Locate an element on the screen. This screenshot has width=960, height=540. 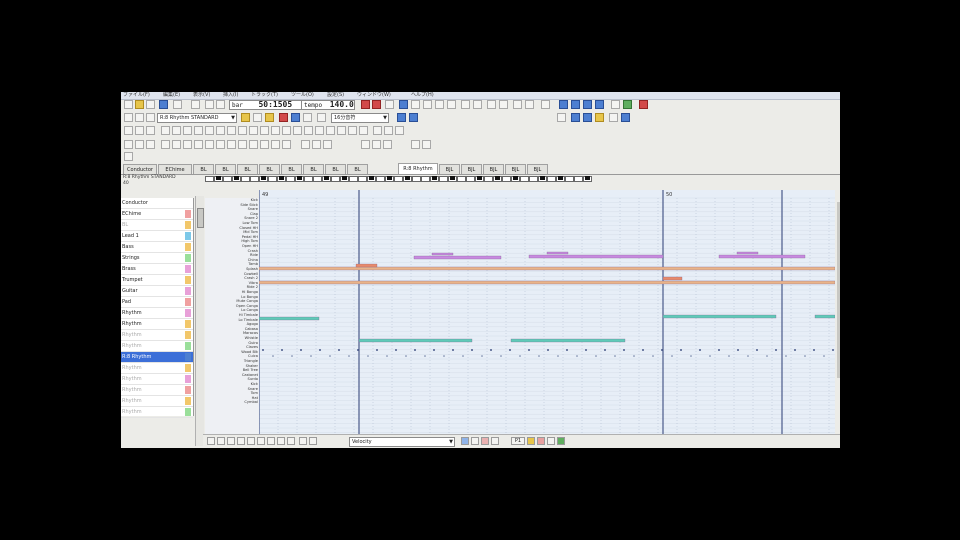
record-icon is located at coordinates (365, 104).